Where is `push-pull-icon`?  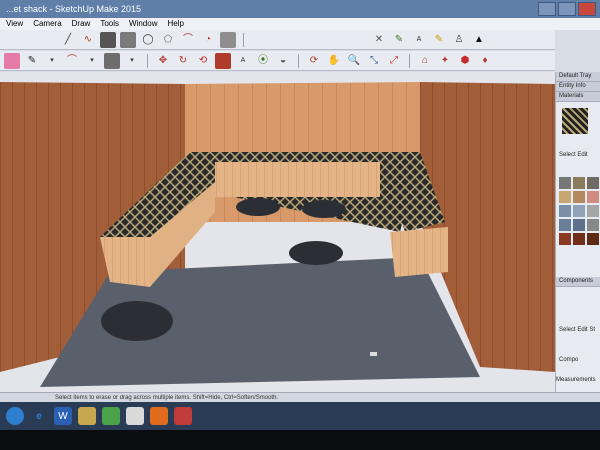
push-pull-icon is located at coordinates (228, 39).